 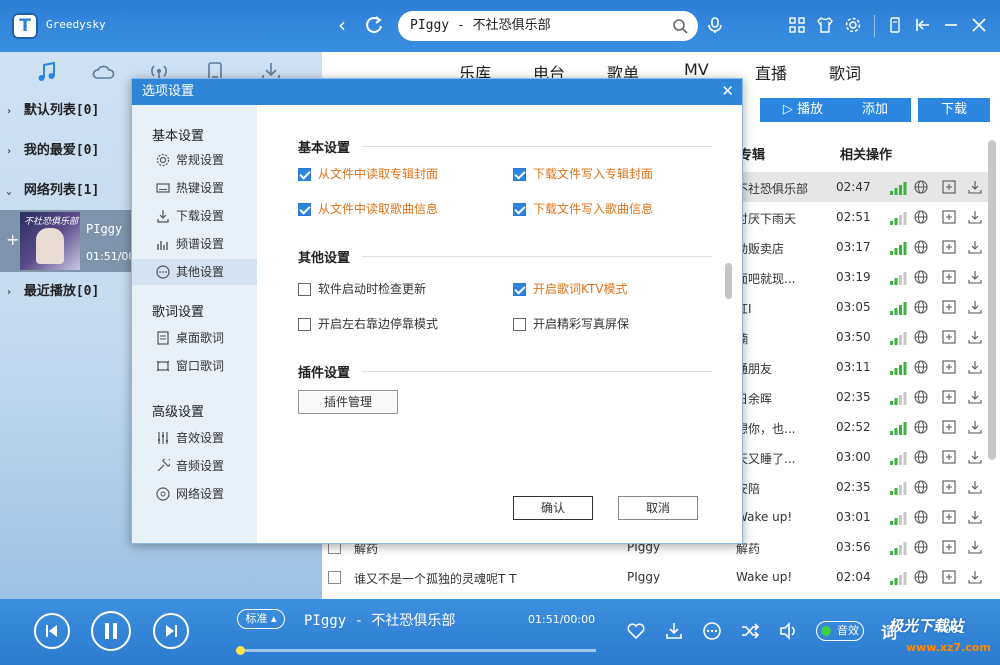 I want to click on skin-icon, so click(x=825, y=25).